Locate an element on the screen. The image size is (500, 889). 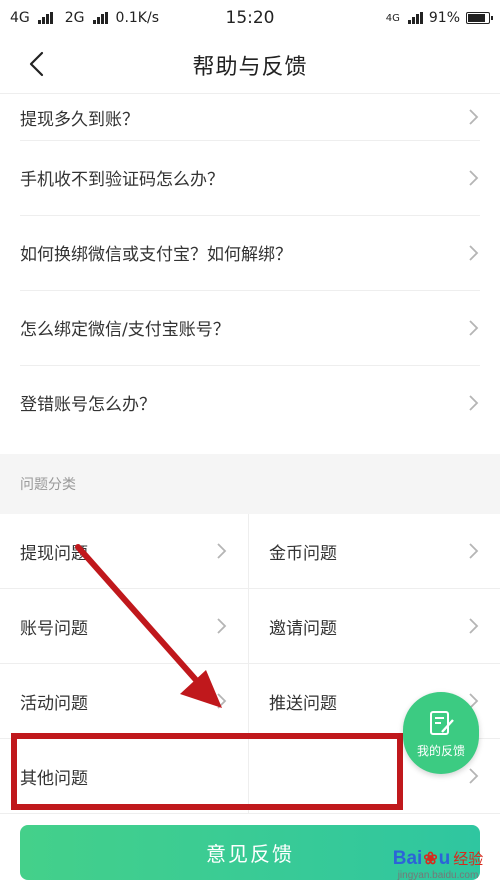
faq-item-label: 如何换绑微信或支付宝？如何解绑？ is located at coordinates (156, 255).